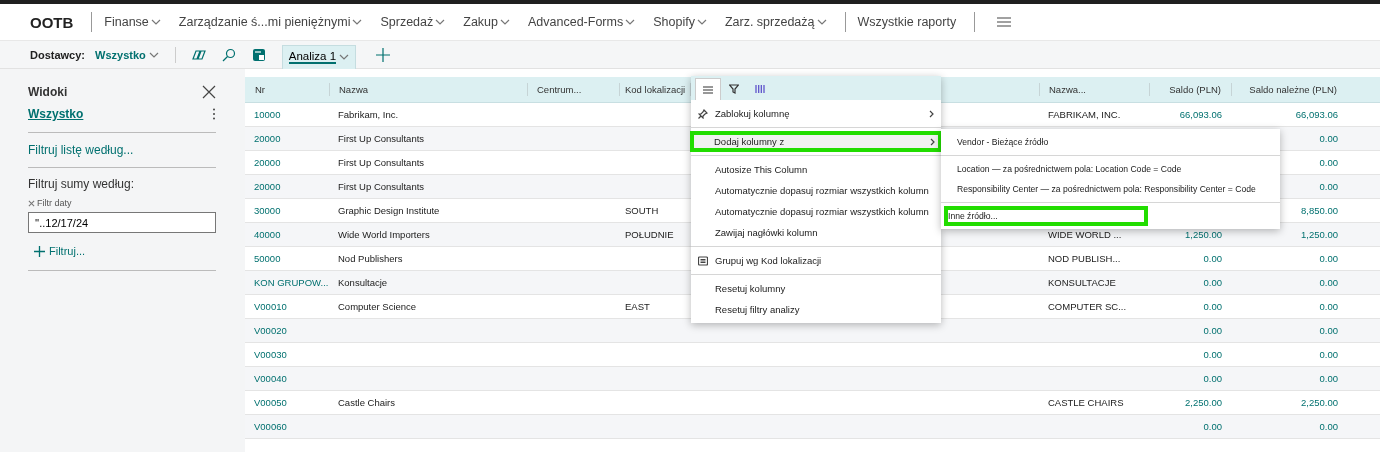 This screenshot has height=452, width=1380. I want to click on table-cell-text: Graphic Design Institute, so click(389, 210).